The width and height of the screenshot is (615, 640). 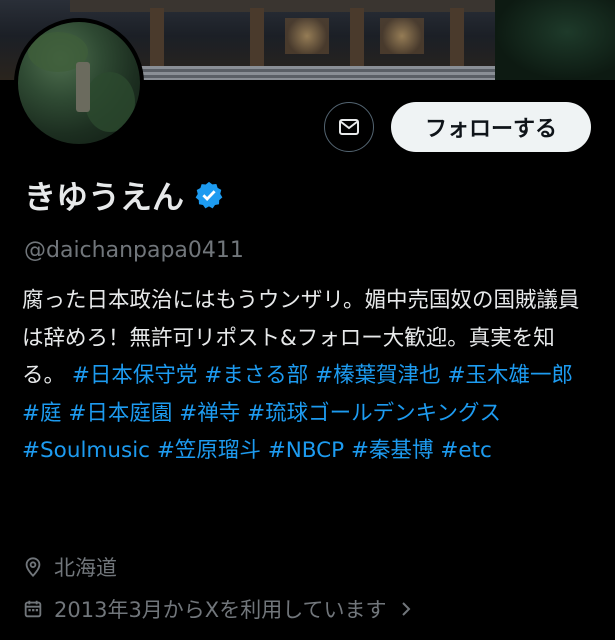 I want to click on profile-joined: 2013年3月からXを利用しています, so click(x=222, y=609).